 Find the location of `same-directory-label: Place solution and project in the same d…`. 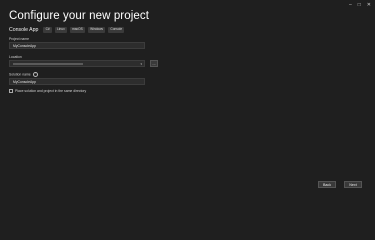

same-directory-label: Place solution and project in the same d… is located at coordinates (51, 91).